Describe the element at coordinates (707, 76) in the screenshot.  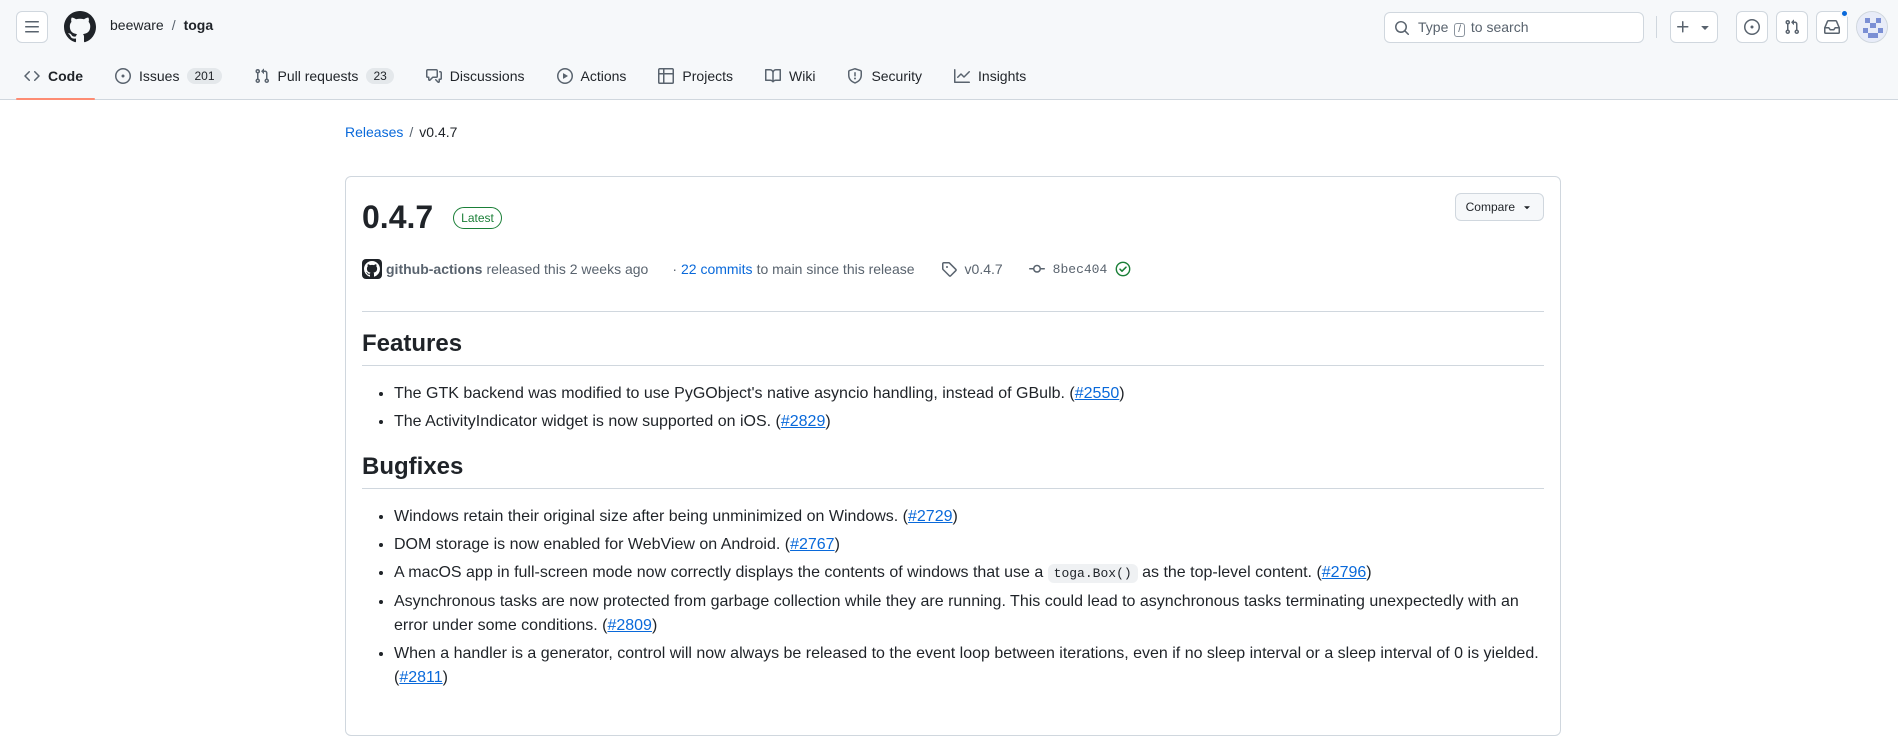
I see `tab-projects-label: Projects` at that location.